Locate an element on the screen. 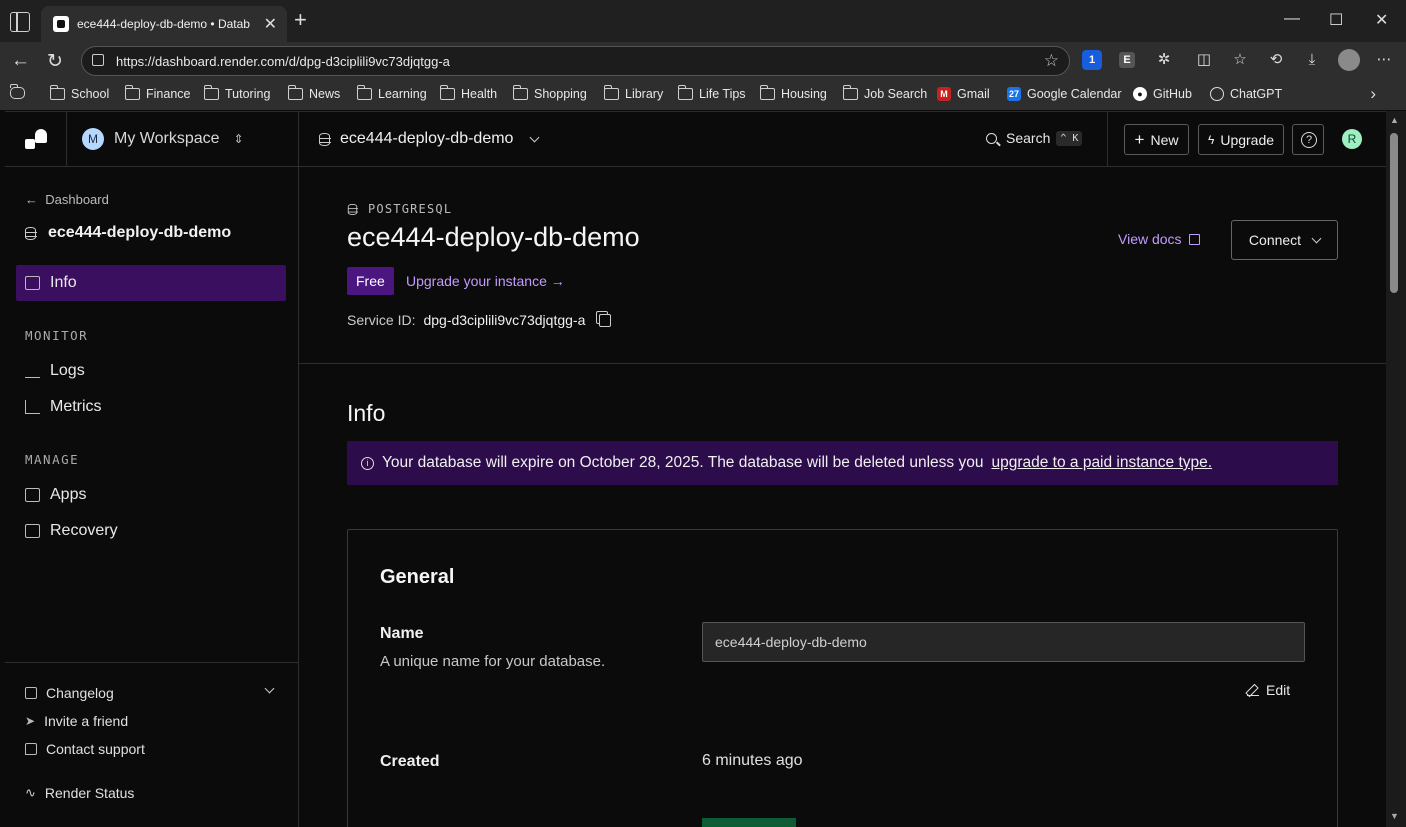  workspace-switcher: M My Workspace ⇕ is located at coordinates (163, 139).